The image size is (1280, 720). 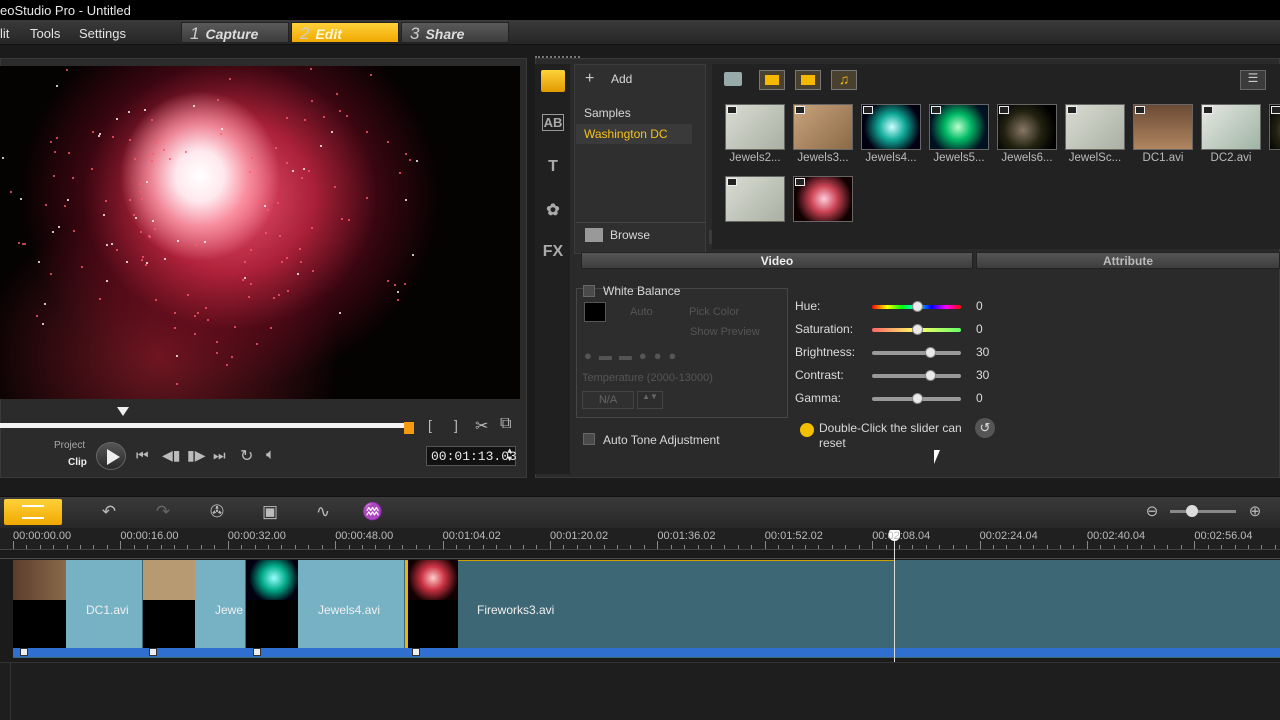 What do you see at coordinates (456, 425) in the screenshot?
I see `mark-out-icon: ]` at bounding box center [456, 425].